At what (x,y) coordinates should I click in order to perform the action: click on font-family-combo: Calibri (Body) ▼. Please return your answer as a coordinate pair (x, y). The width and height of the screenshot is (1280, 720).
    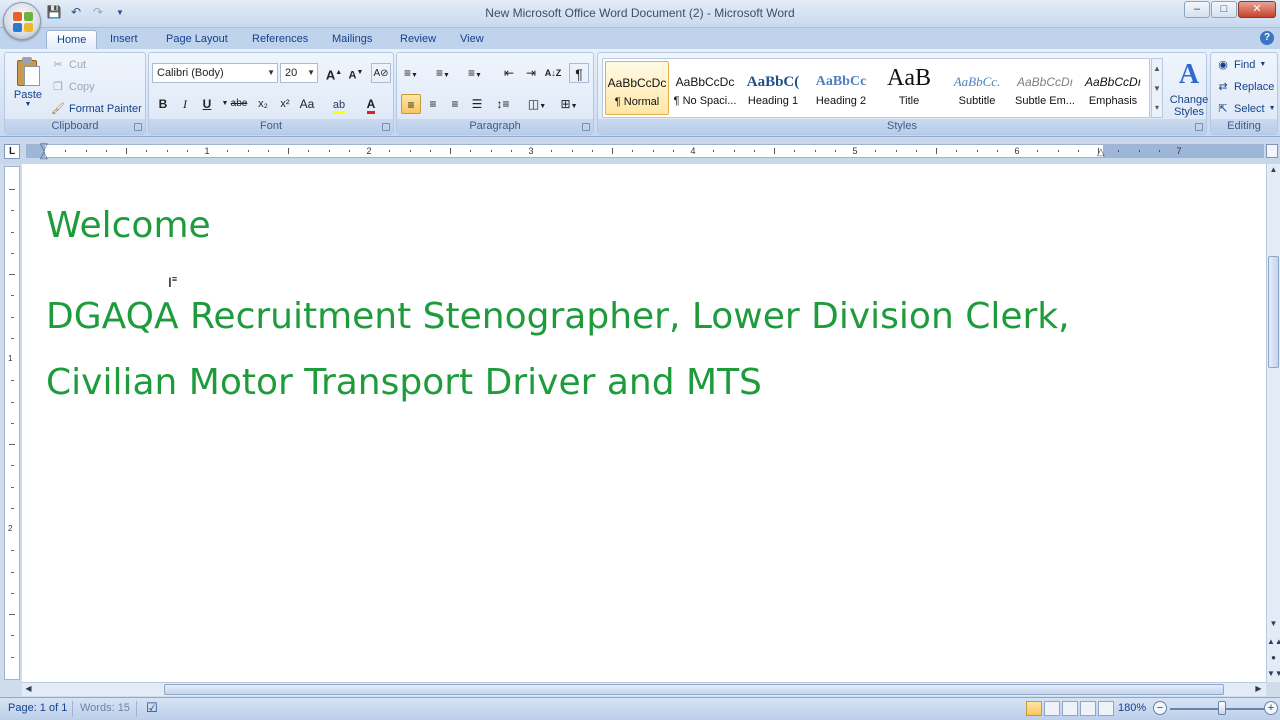
    Looking at the image, I should click on (215, 73).